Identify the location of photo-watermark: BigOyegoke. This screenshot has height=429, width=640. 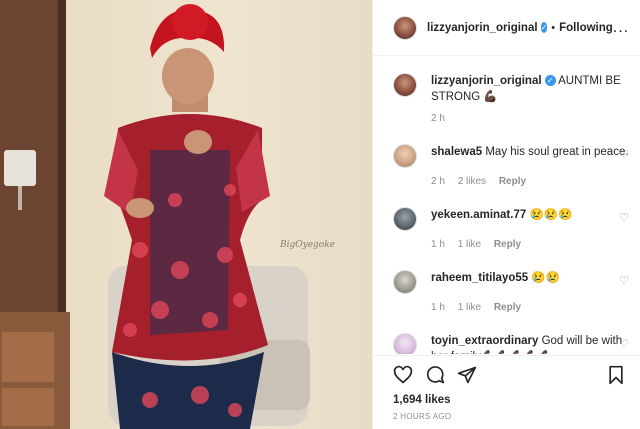
(308, 245).